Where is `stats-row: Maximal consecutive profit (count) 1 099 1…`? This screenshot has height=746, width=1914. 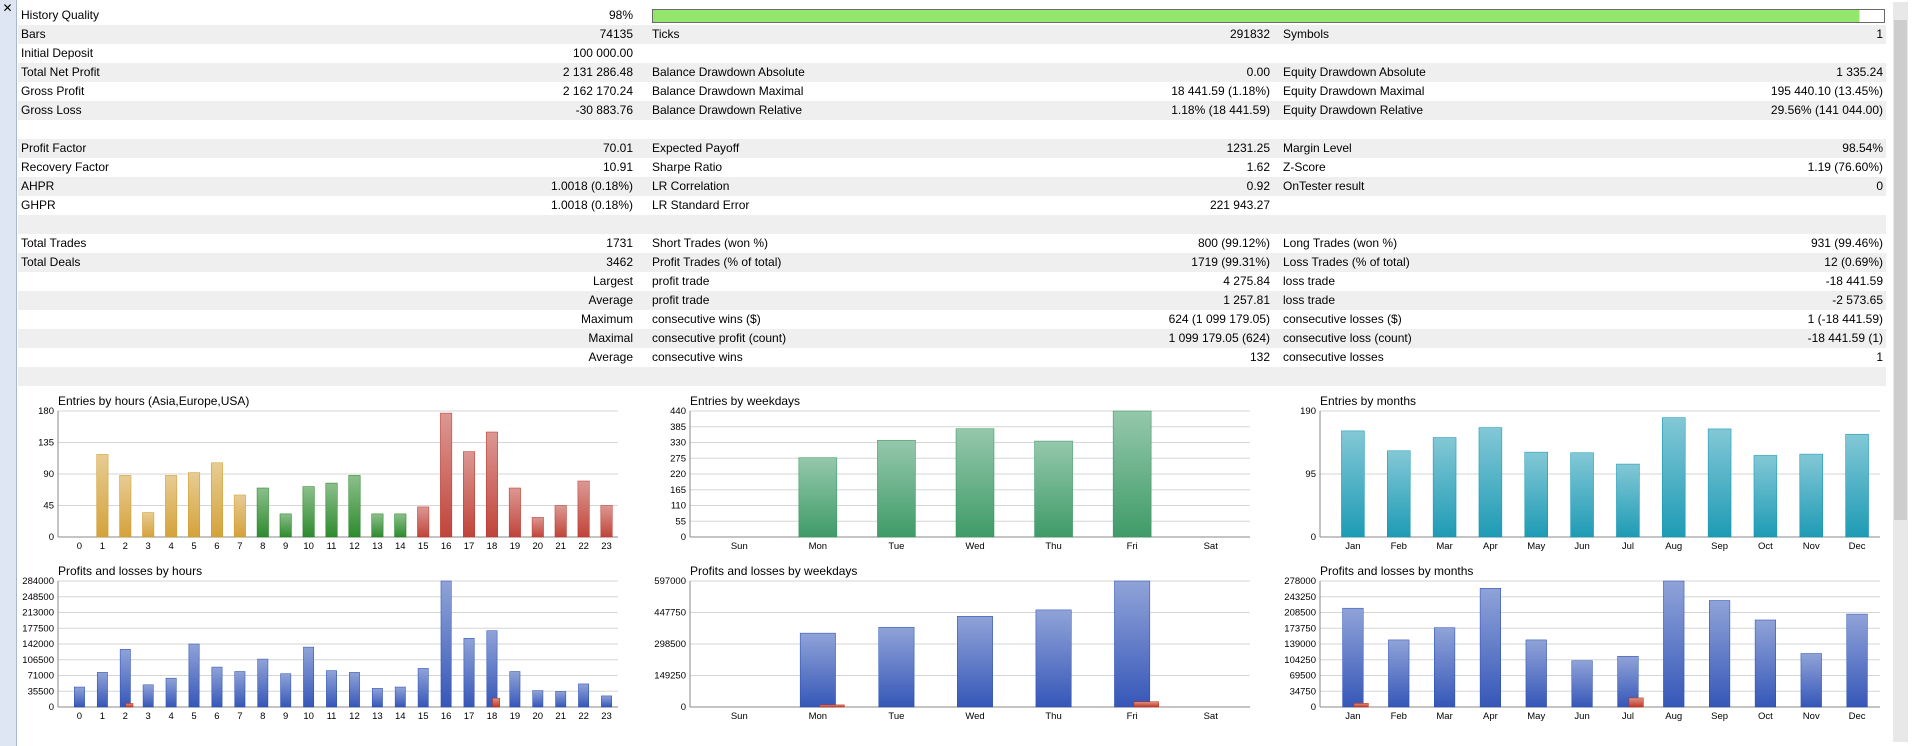
stats-row: Maximal consecutive profit (count) 1 099 1… is located at coordinates (952, 338).